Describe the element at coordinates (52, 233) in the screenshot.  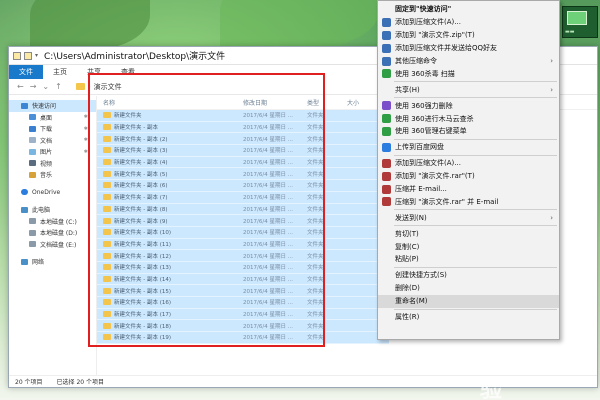
I see `sidebar-item-drive-d: 本地磁盘 (D:)` at that location.